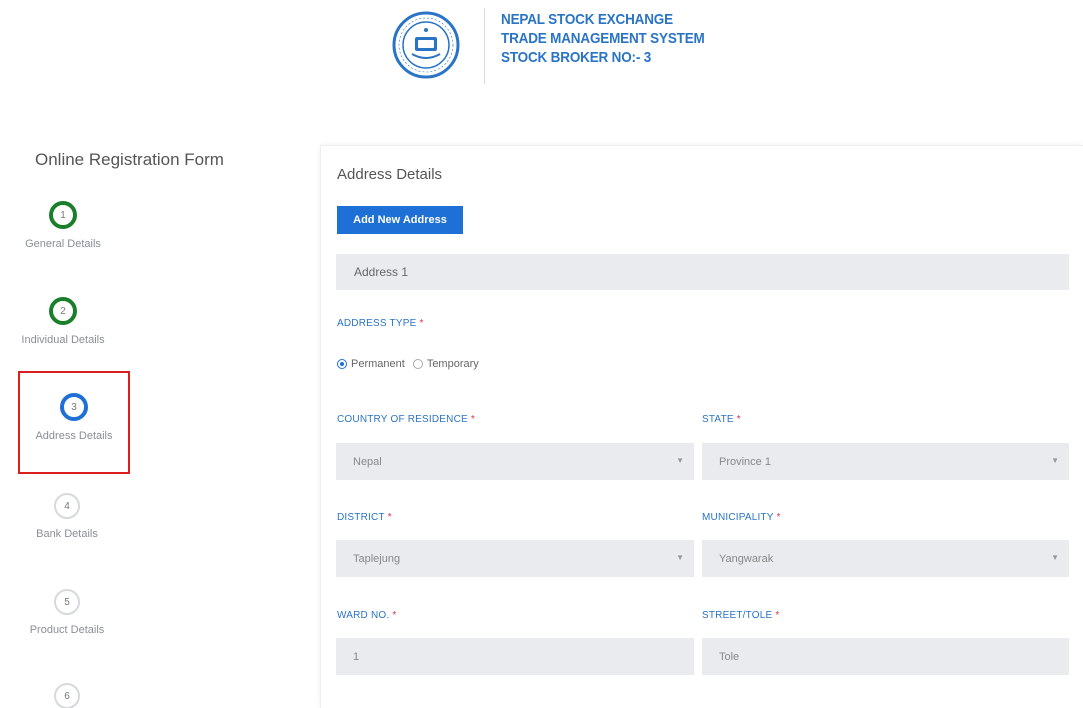 This screenshot has width=1083, height=708. What do you see at coordinates (377, 323) in the screenshot?
I see `address-type-label-text: ADDRESS TYPE` at bounding box center [377, 323].